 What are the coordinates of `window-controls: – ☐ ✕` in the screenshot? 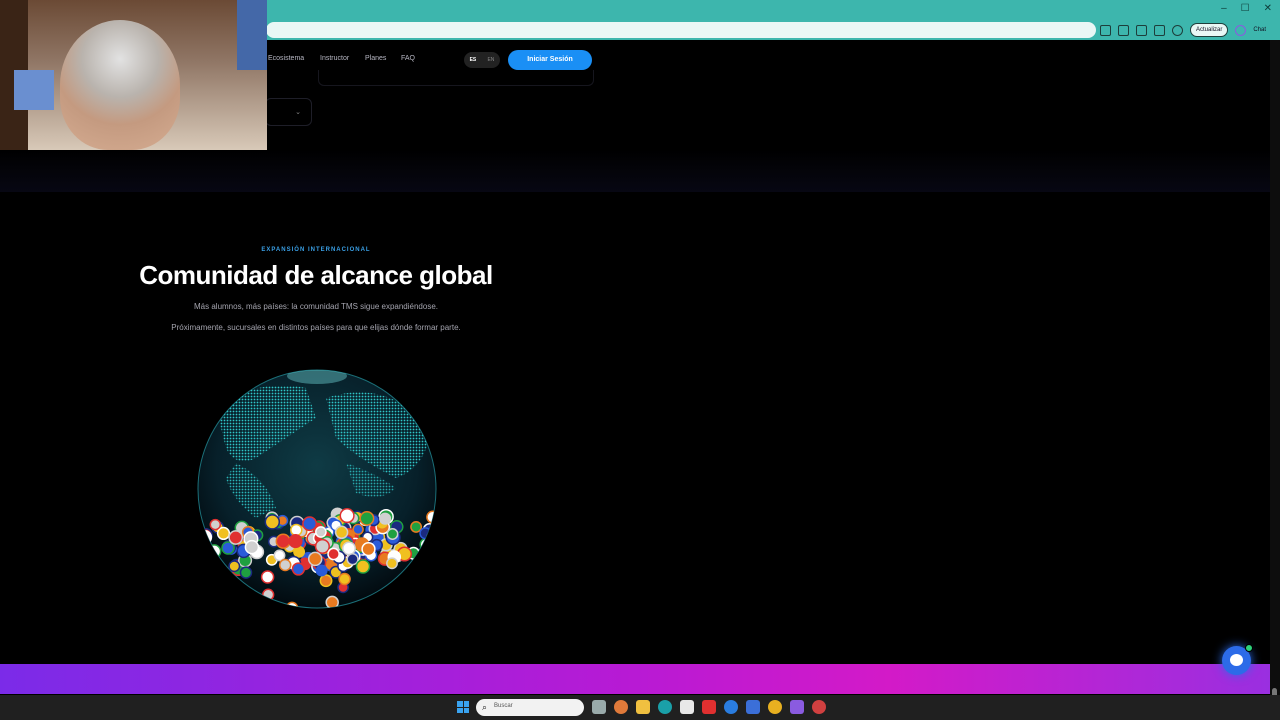 It's located at (1246, 8).